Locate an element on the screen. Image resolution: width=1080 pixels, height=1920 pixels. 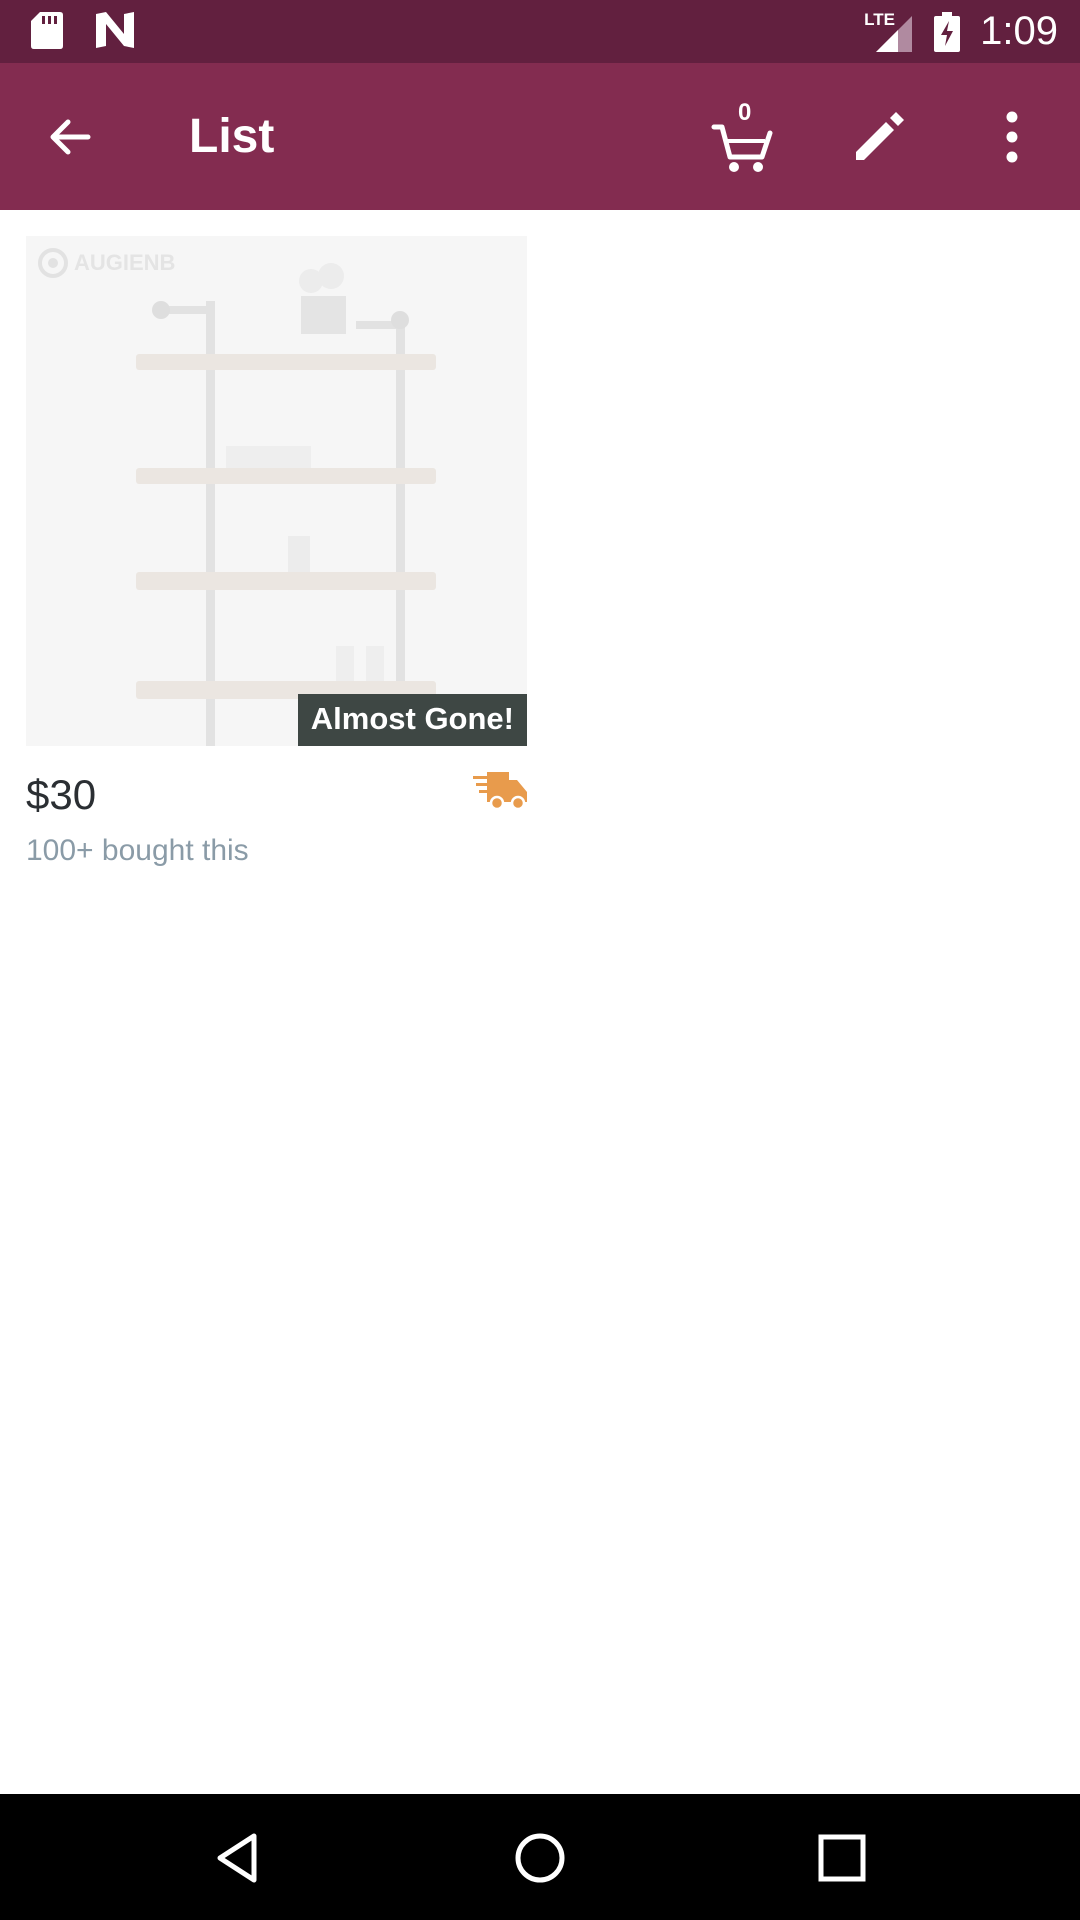
cart-button: 0 is located at coordinates (743, 137).